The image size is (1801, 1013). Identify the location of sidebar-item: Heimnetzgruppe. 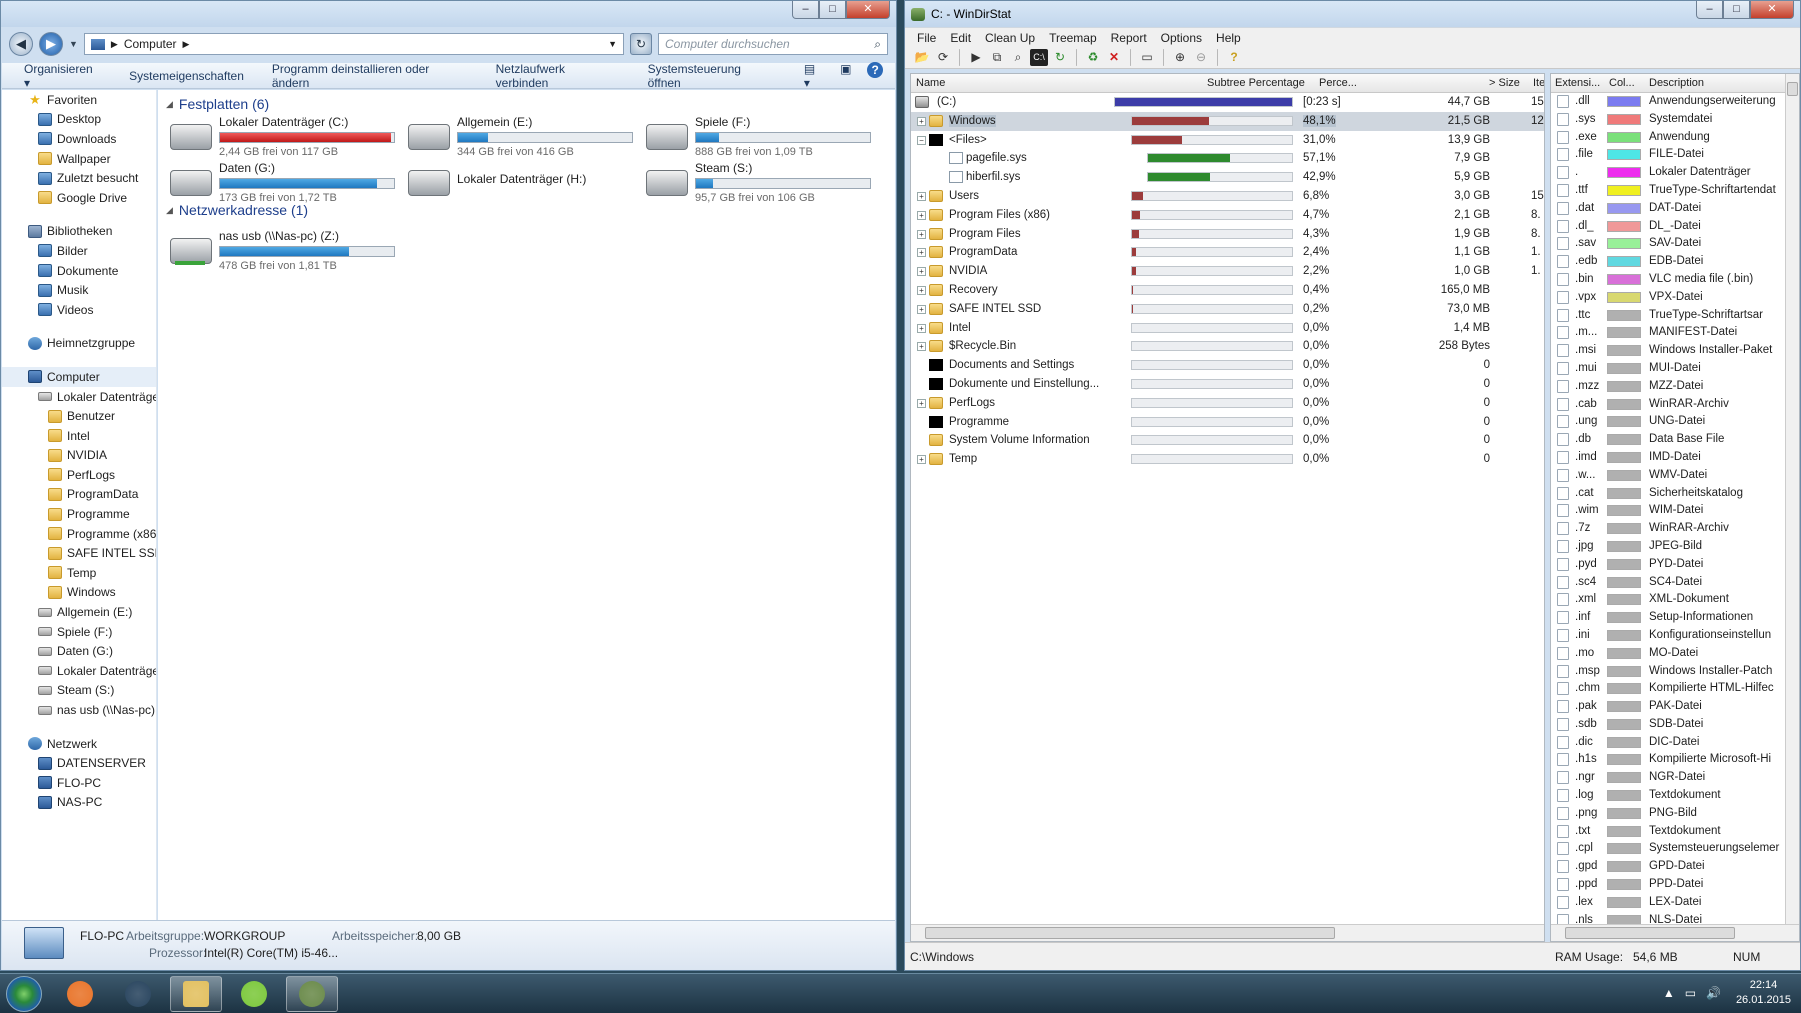
(79, 344).